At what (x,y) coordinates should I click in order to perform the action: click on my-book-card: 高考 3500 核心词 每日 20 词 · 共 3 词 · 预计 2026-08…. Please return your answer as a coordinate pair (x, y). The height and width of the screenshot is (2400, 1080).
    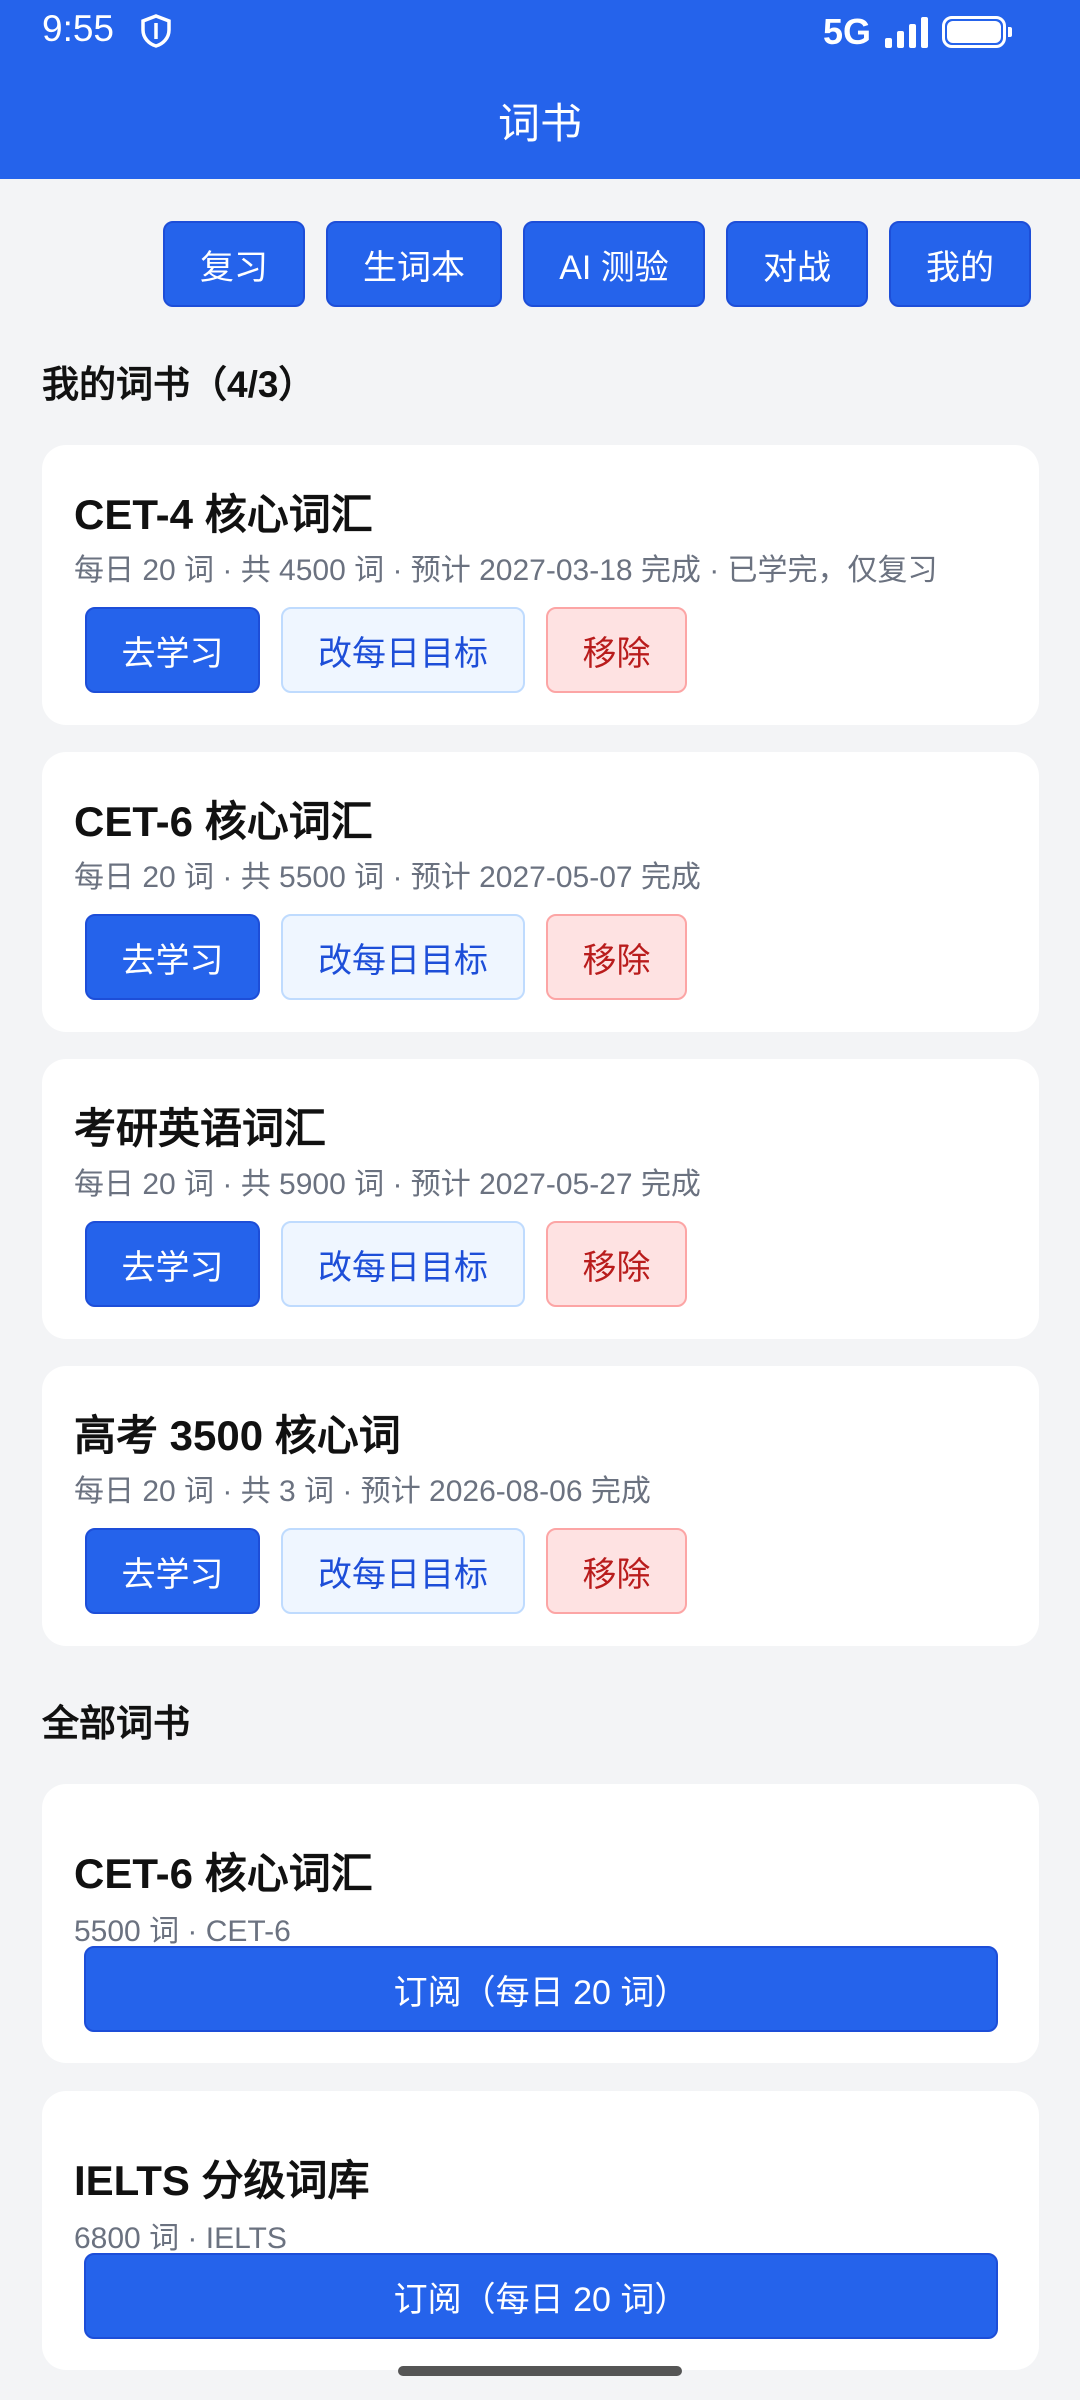
    Looking at the image, I should click on (540, 1506).